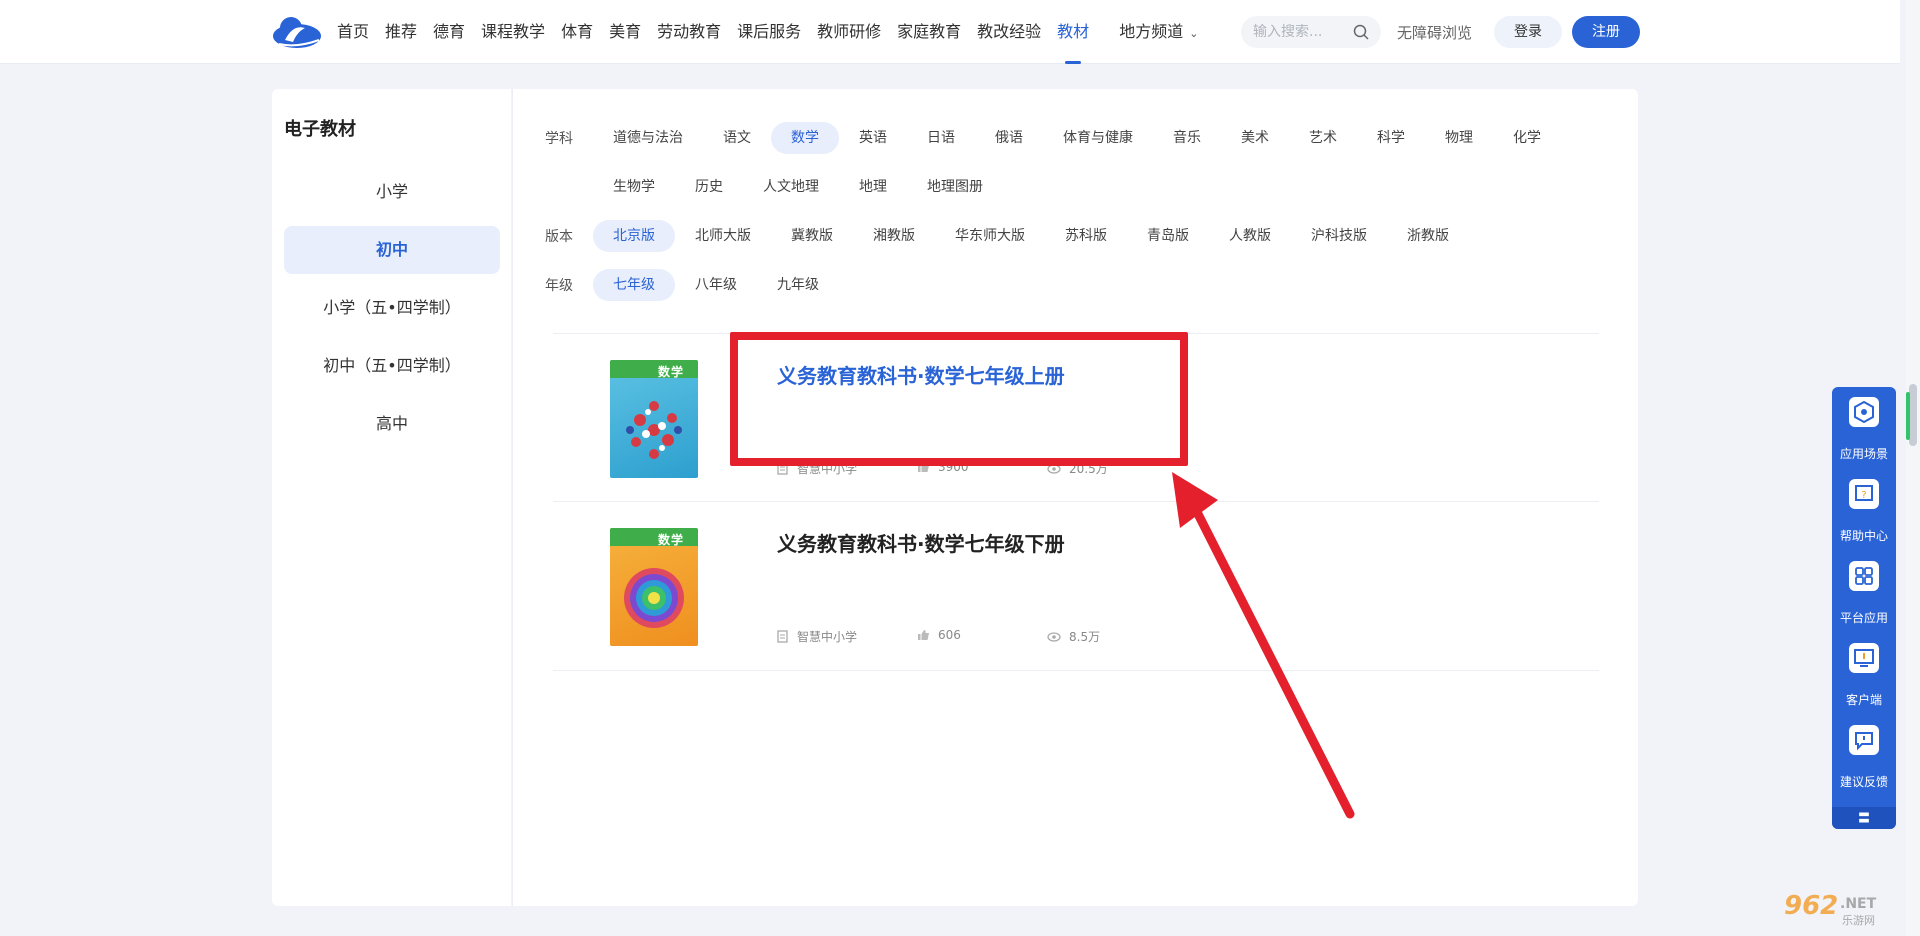 The width and height of the screenshot is (1920, 936). Describe the element at coordinates (1913, 415) in the screenshot. I see `scrollbar-thumb` at that location.